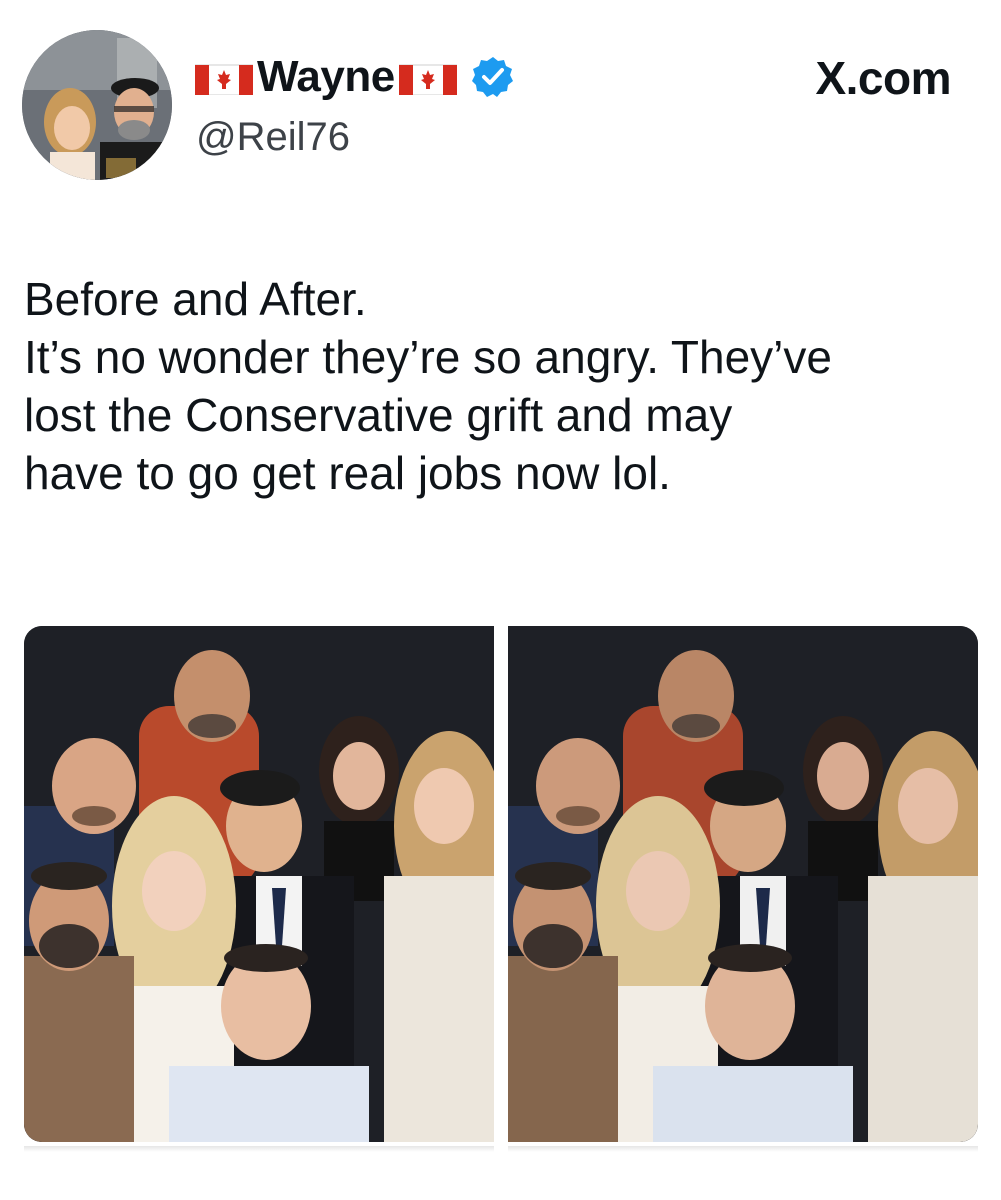 This screenshot has width=1001, height=1200. I want to click on avatar, so click(97, 105).